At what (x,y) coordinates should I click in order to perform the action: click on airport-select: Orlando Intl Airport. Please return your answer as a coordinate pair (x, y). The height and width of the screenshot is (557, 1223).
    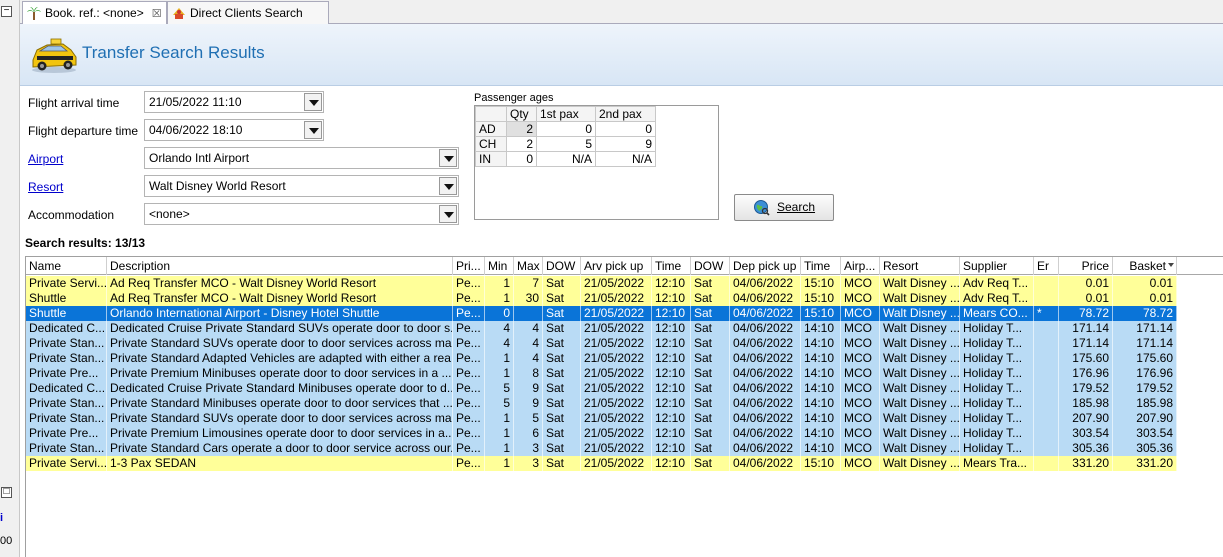
    Looking at the image, I should click on (301, 158).